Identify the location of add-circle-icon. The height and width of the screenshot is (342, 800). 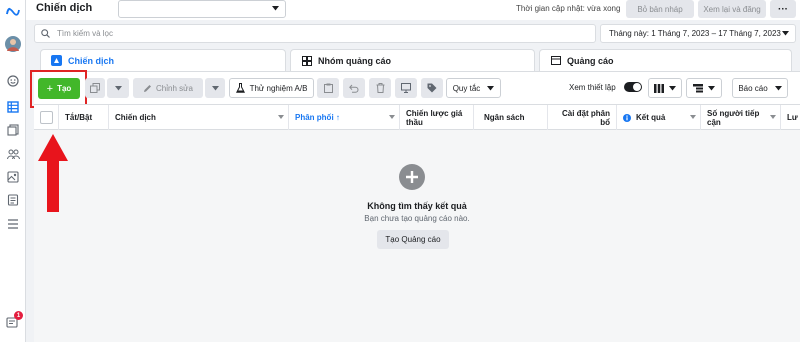
(412, 177).